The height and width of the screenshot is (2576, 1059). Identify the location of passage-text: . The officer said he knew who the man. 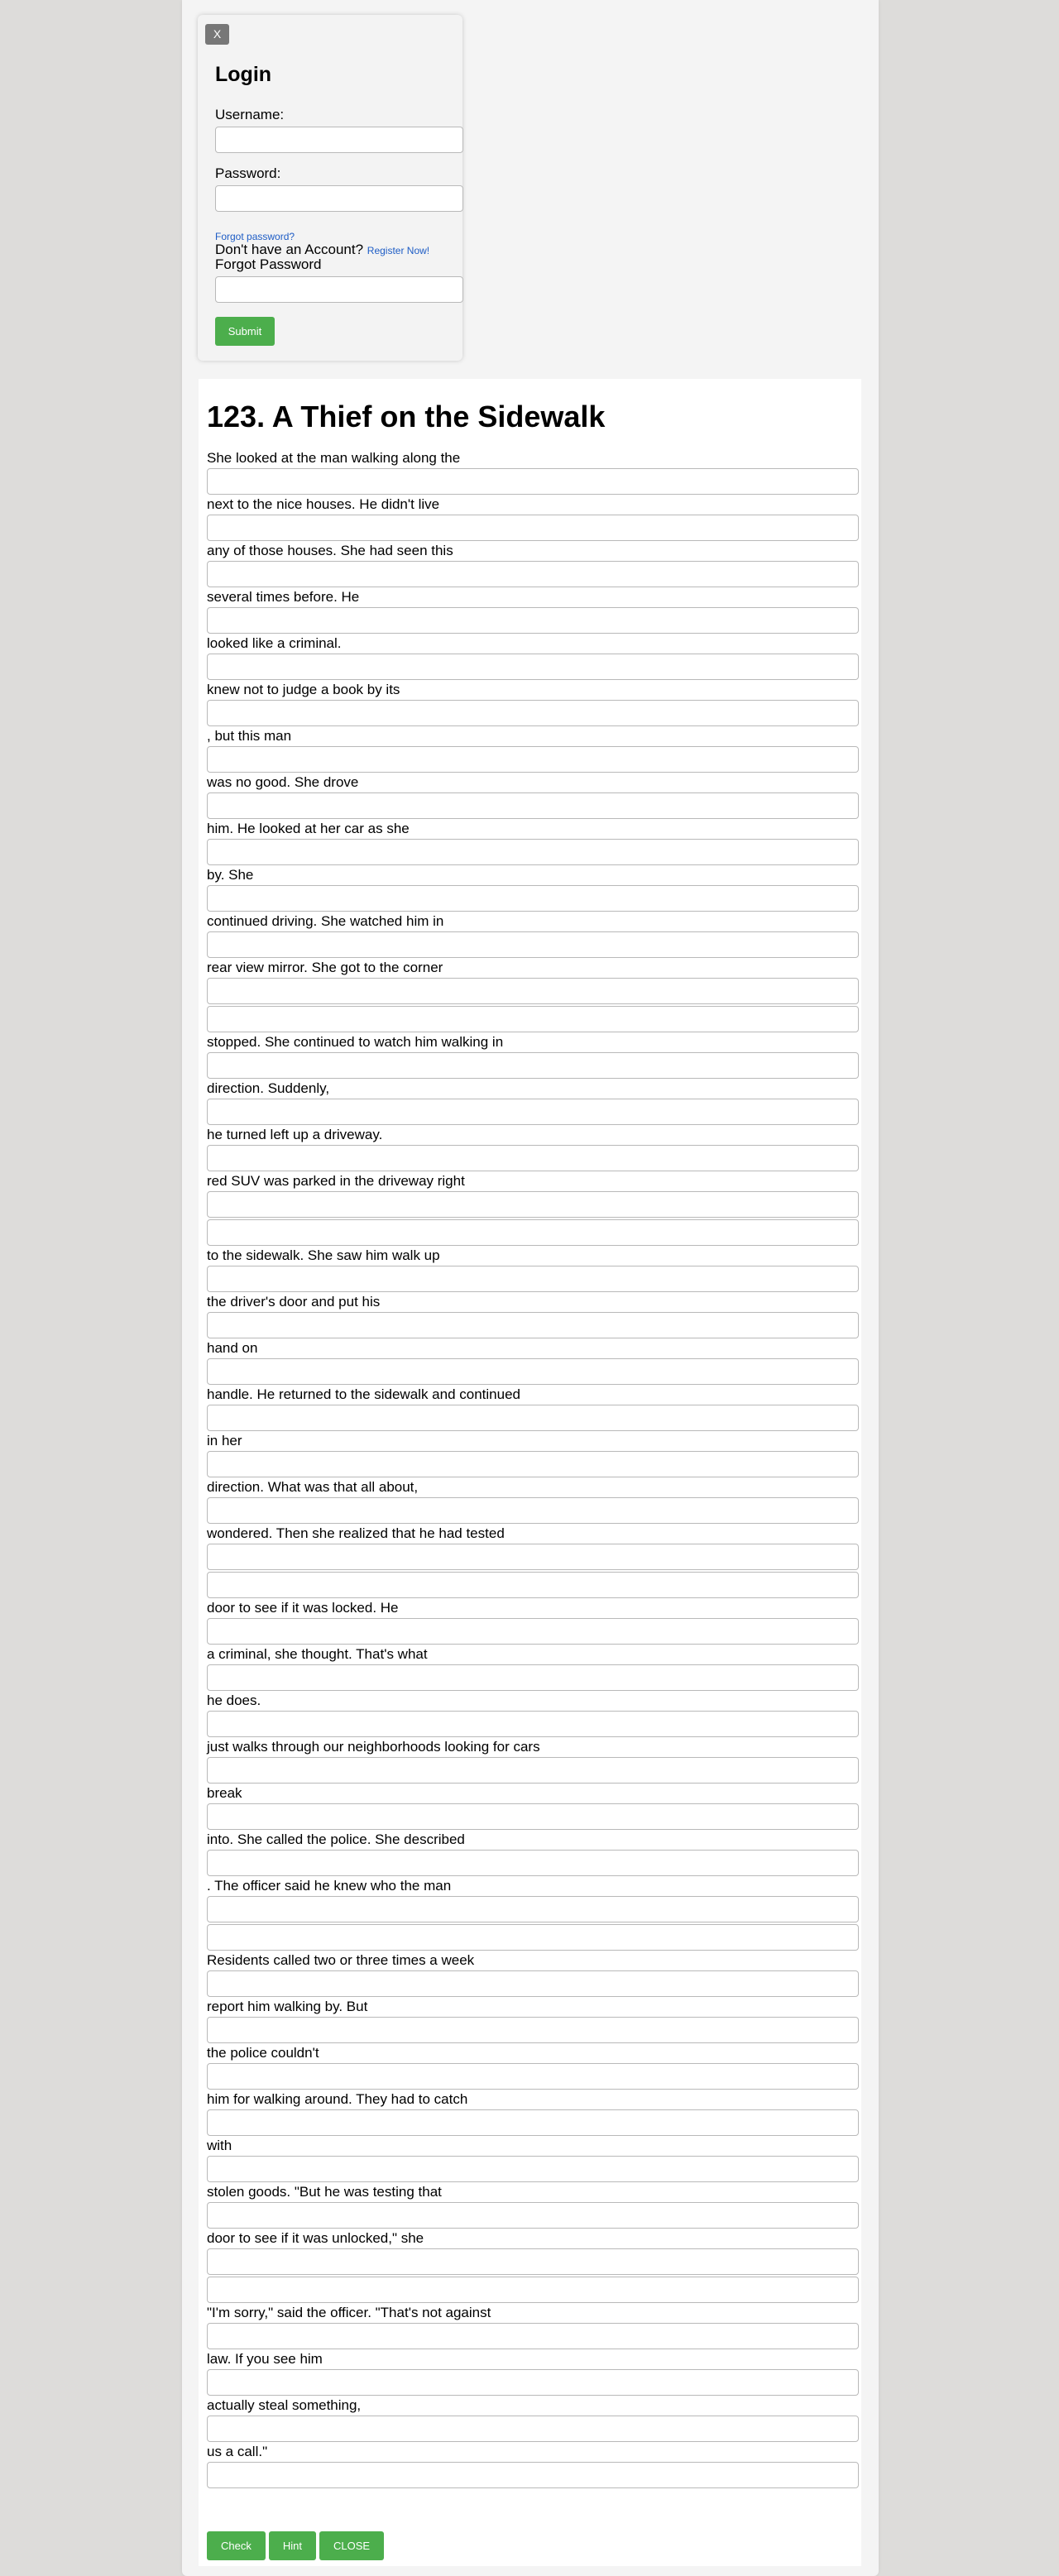
(329, 1886).